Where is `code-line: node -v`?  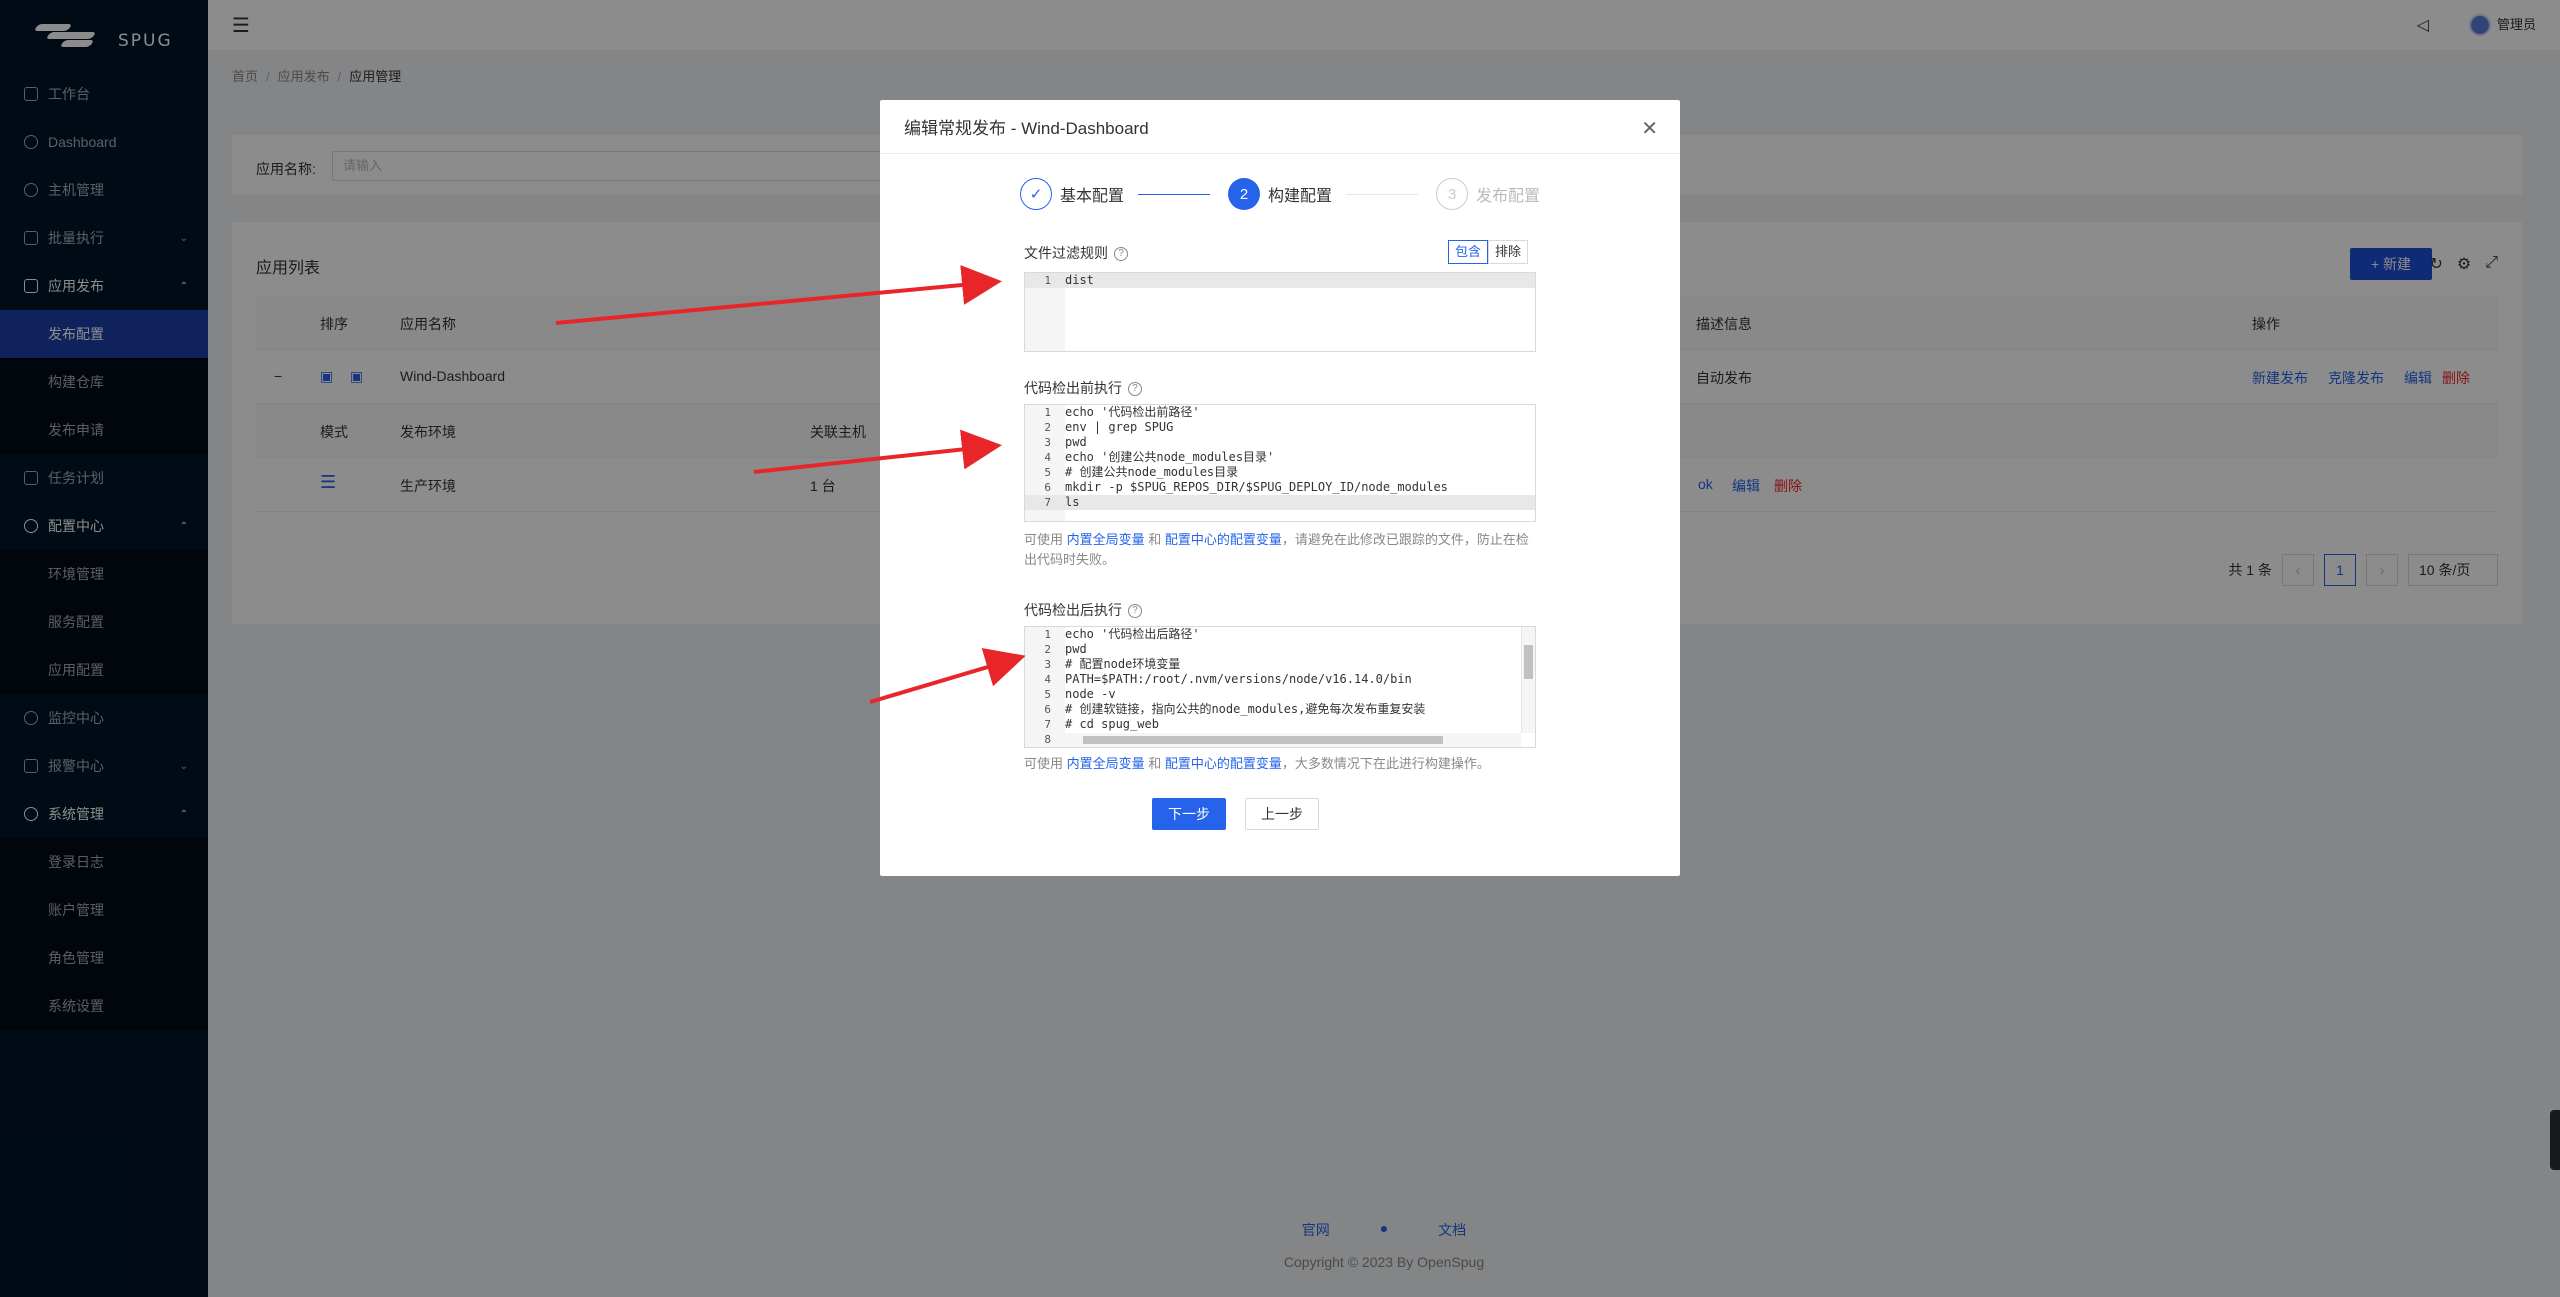
code-line: node -v is located at coordinates (1090, 694).